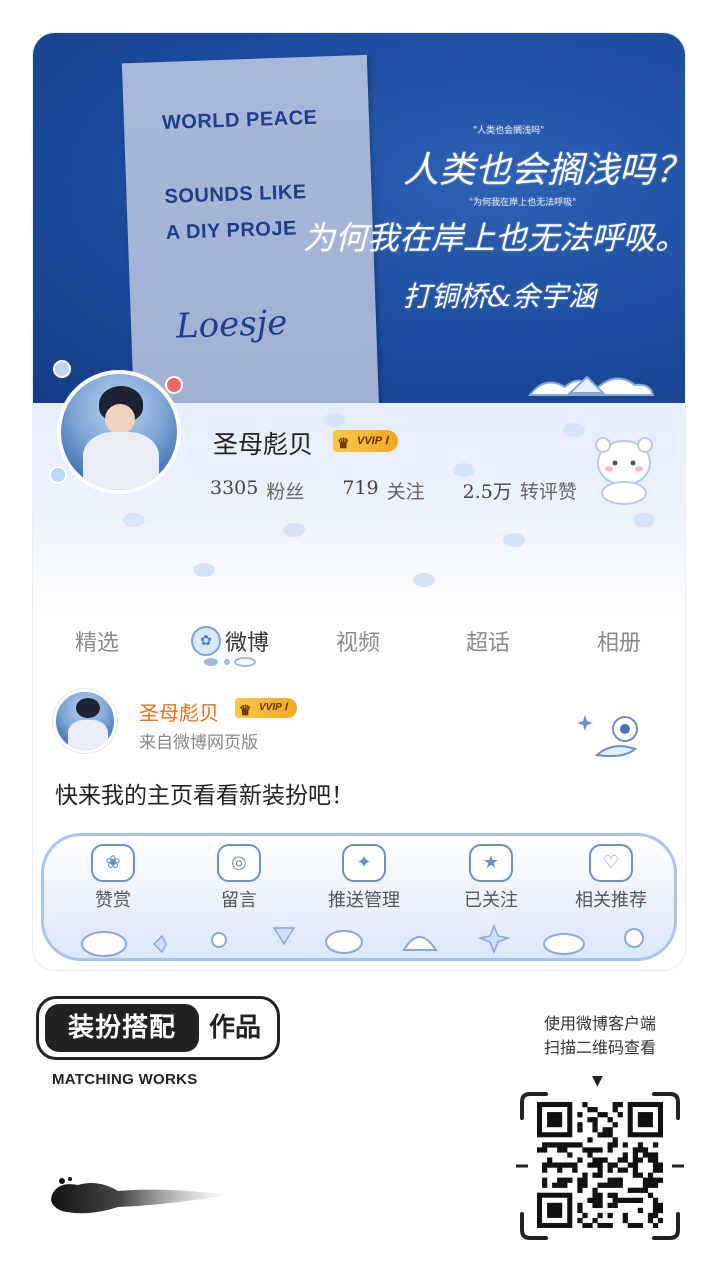 Image resolution: width=718 pixels, height=1276 pixels. What do you see at coordinates (97, 641) in the screenshot?
I see `tab-featured: 精选` at bounding box center [97, 641].